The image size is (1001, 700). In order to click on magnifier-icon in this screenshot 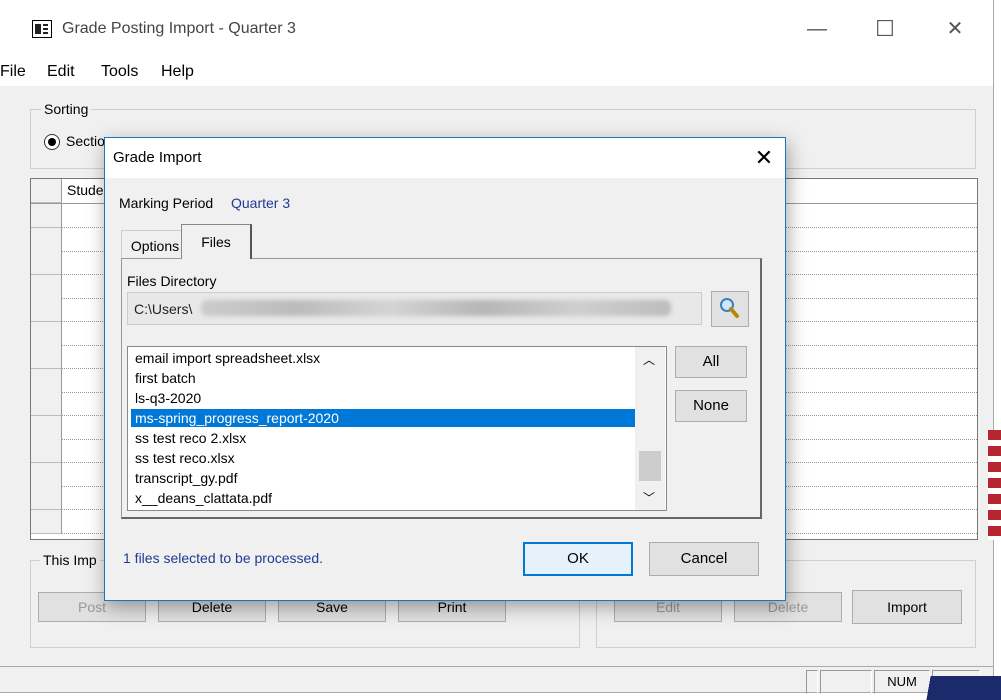, I will do `click(729, 308)`.